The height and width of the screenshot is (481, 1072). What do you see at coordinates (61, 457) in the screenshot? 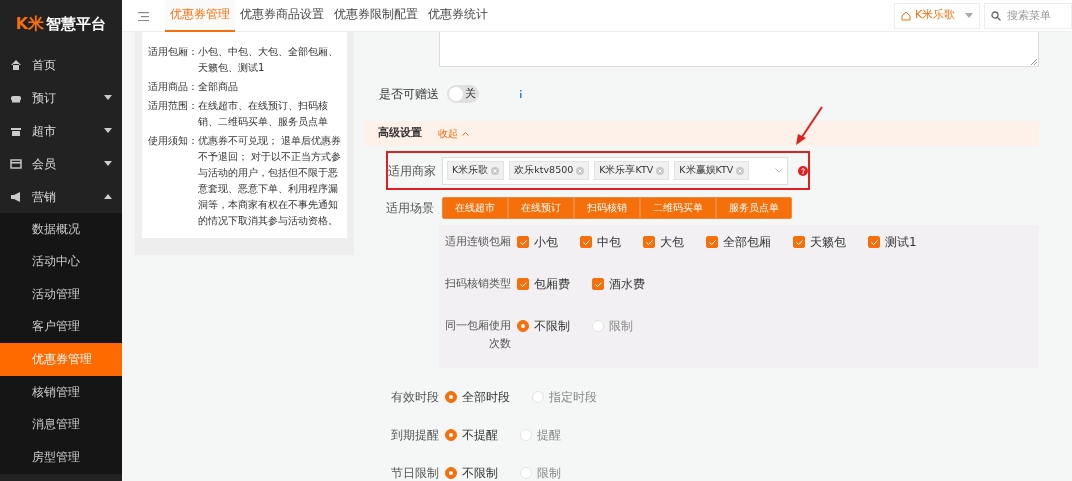
I see `submenu-item: 房型管理` at bounding box center [61, 457].